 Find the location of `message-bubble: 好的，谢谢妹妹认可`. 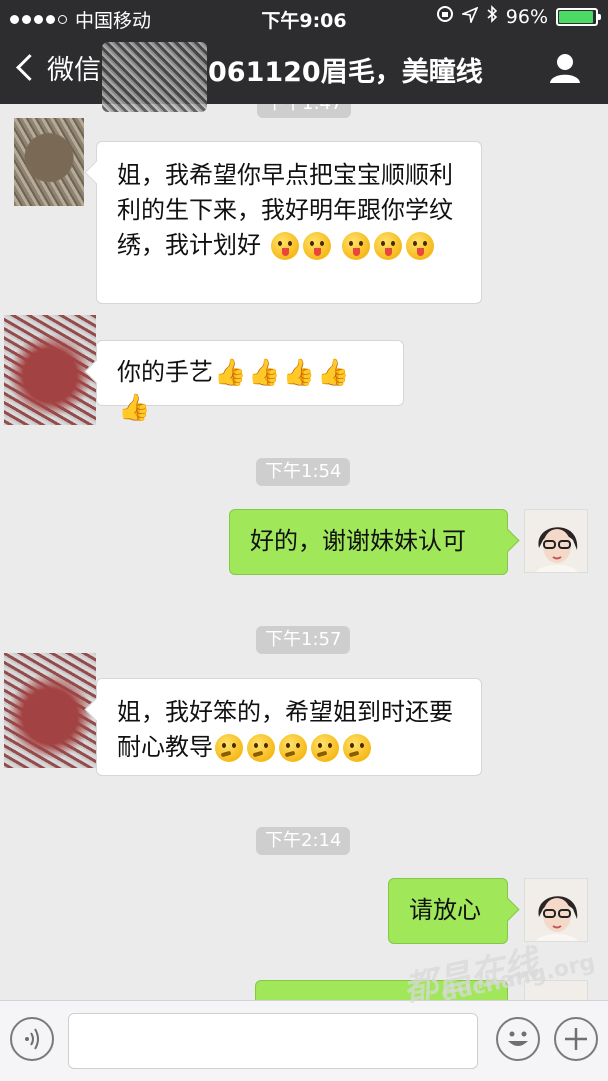

message-bubble: 好的，谢谢妹妹认可 is located at coordinates (368, 542).